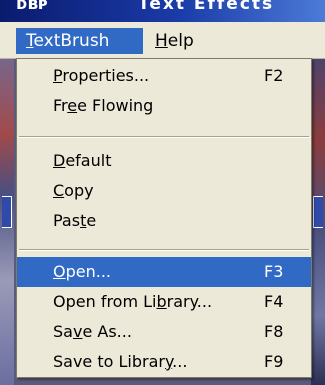  I want to click on menu-textbrush: TextBrush, so click(79, 41).